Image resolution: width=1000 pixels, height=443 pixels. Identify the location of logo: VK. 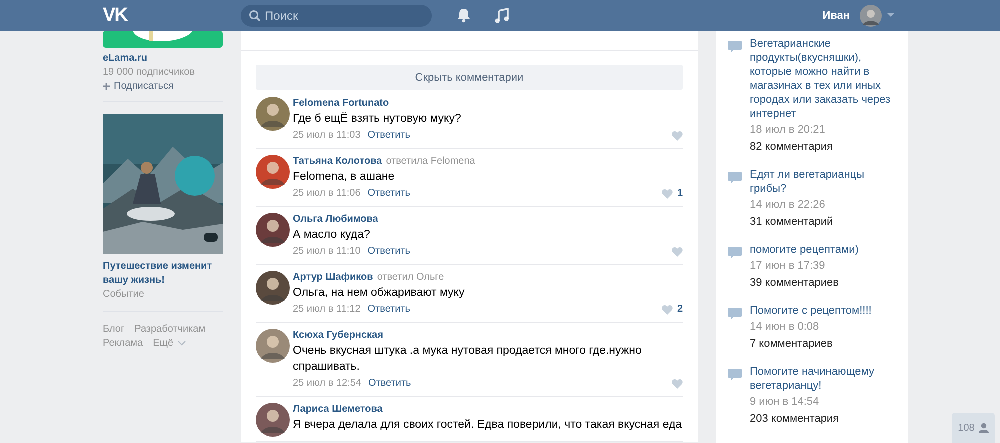
(172, 15).